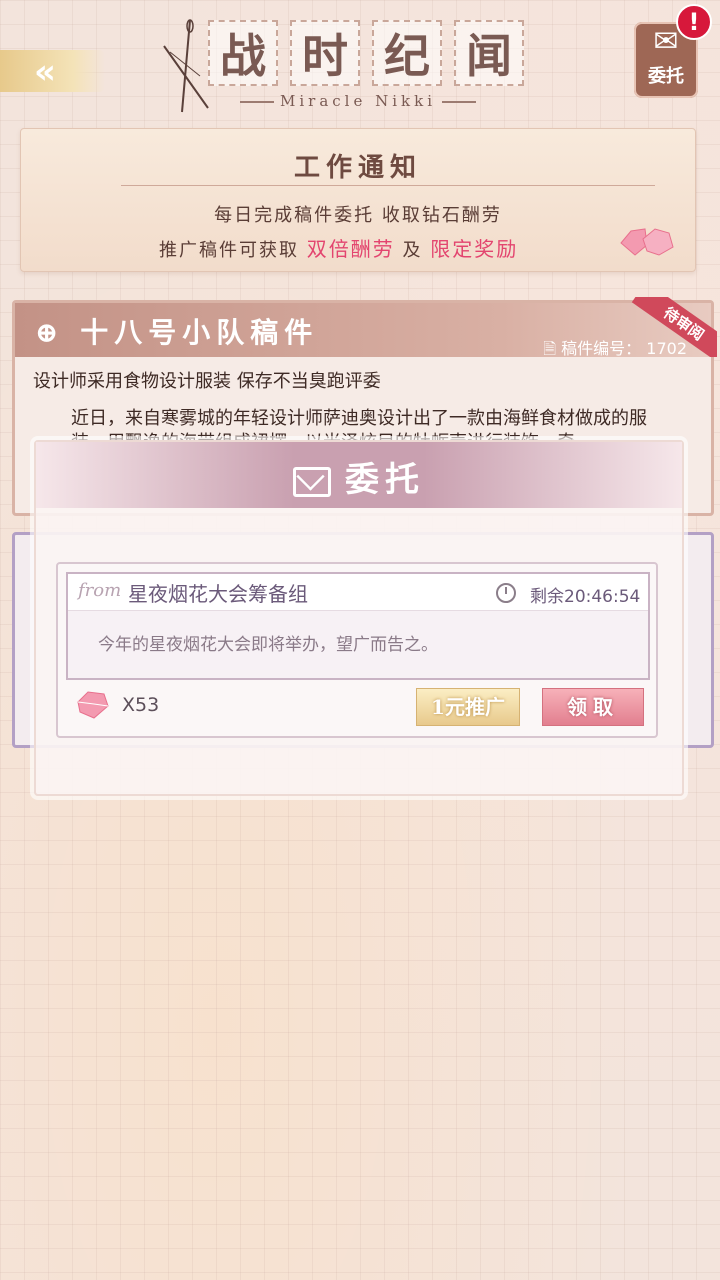 The height and width of the screenshot is (1280, 720). What do you see at coordinates (385, 480) in the screenshot?
I see `modal-title-text: 委托` at bounding box center [385, 480].